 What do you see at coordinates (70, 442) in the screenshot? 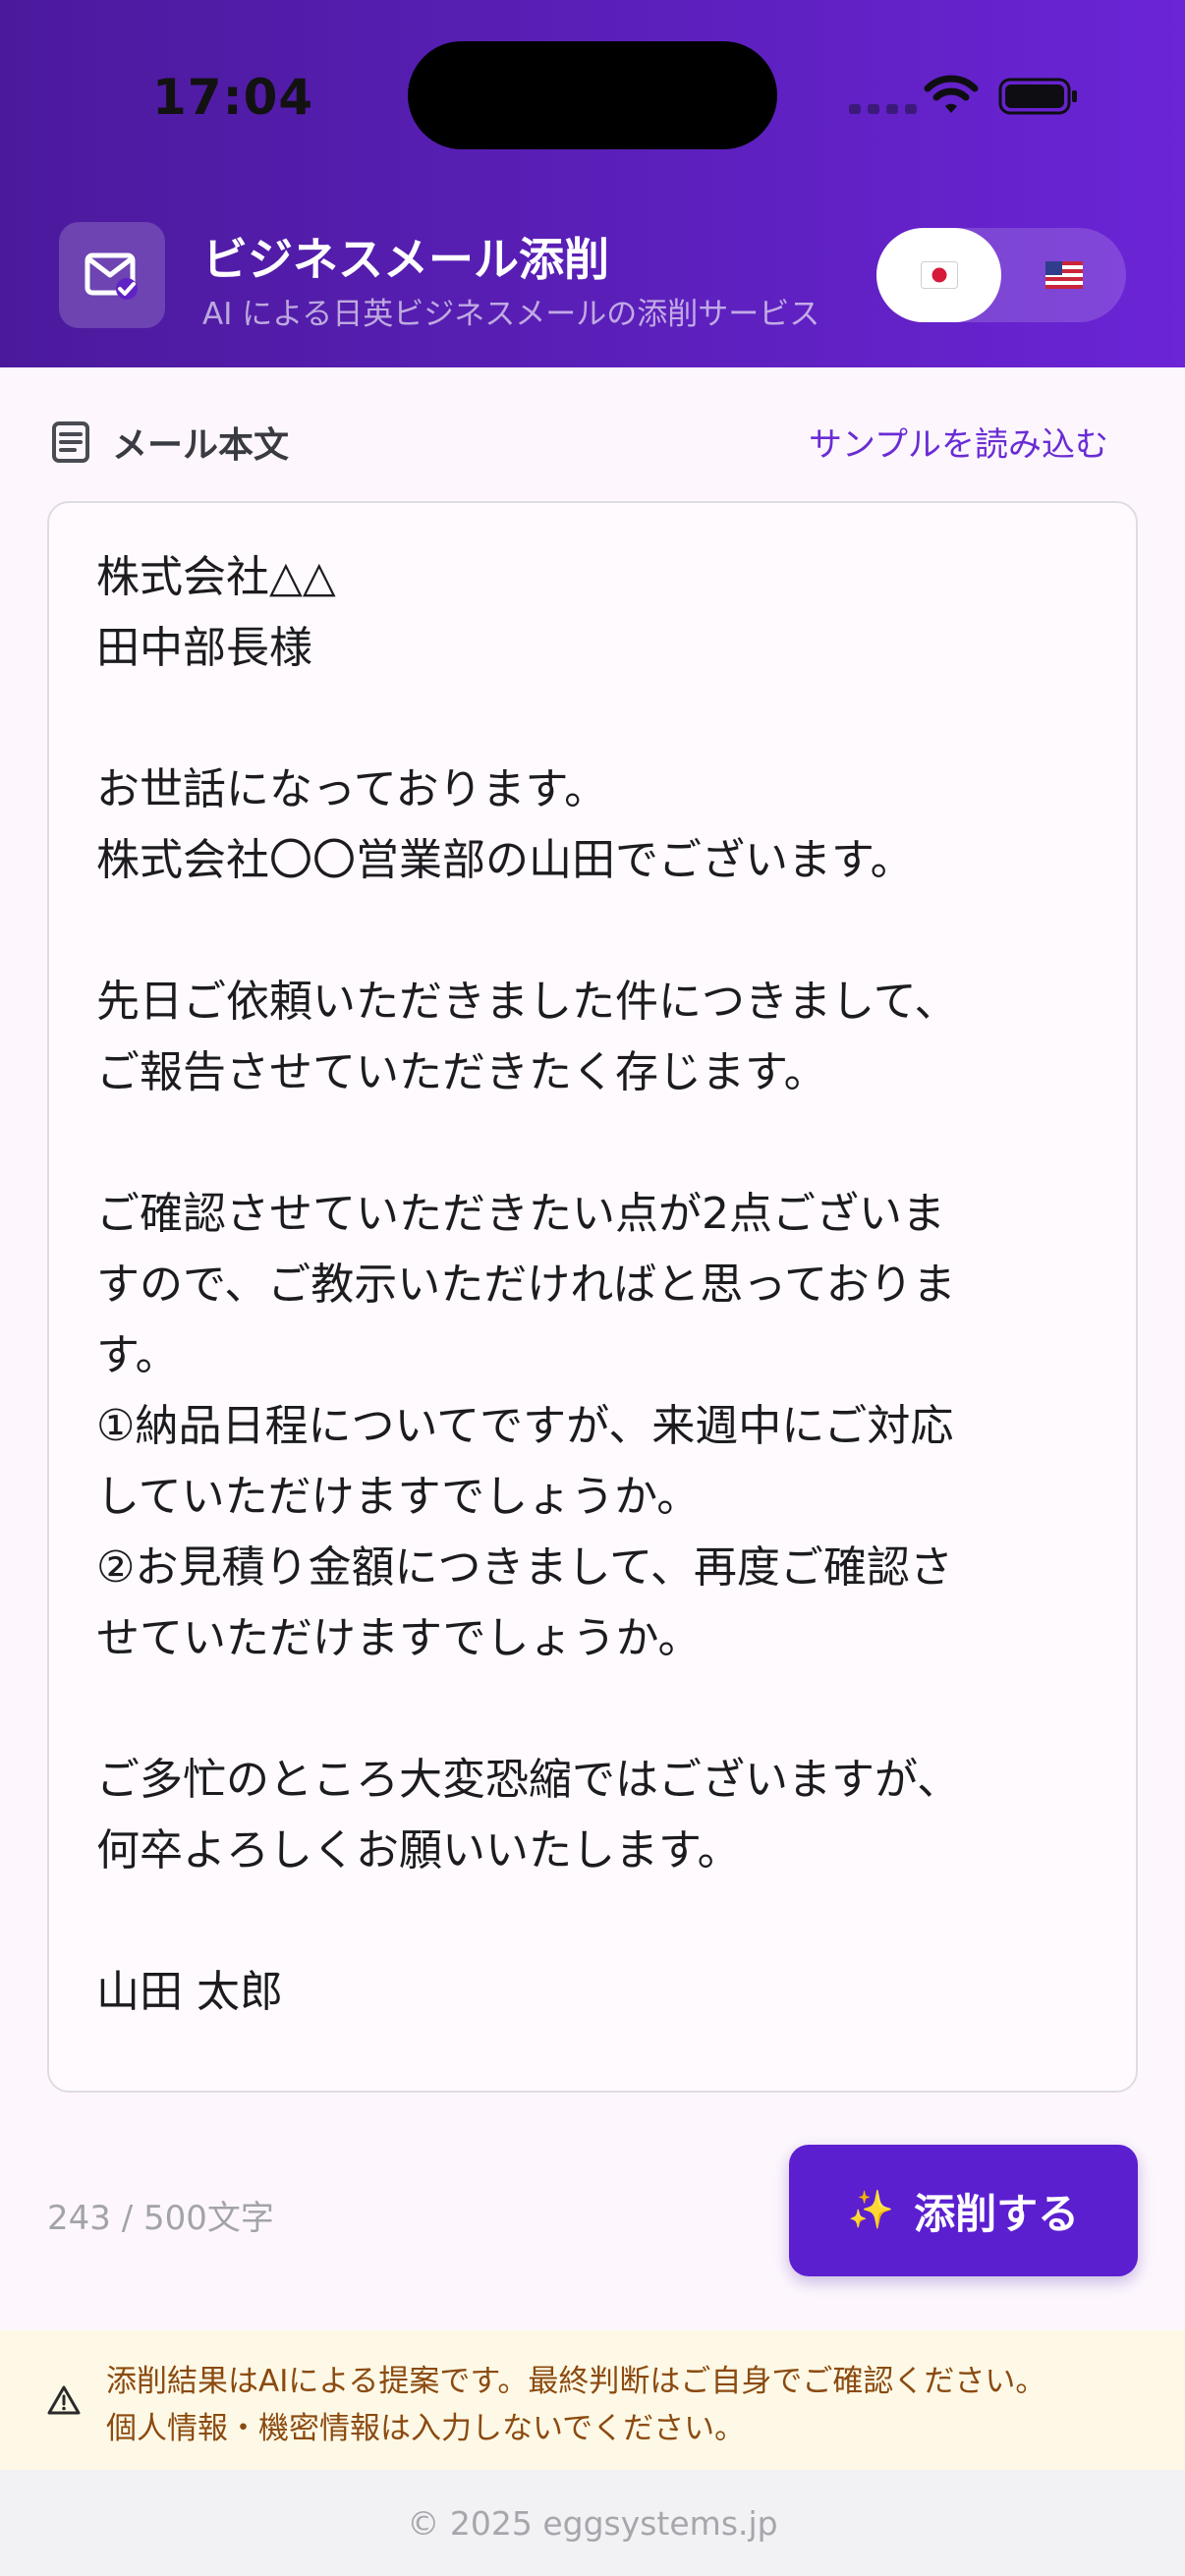
I see `document-icon` at bounding box center [70, 442].